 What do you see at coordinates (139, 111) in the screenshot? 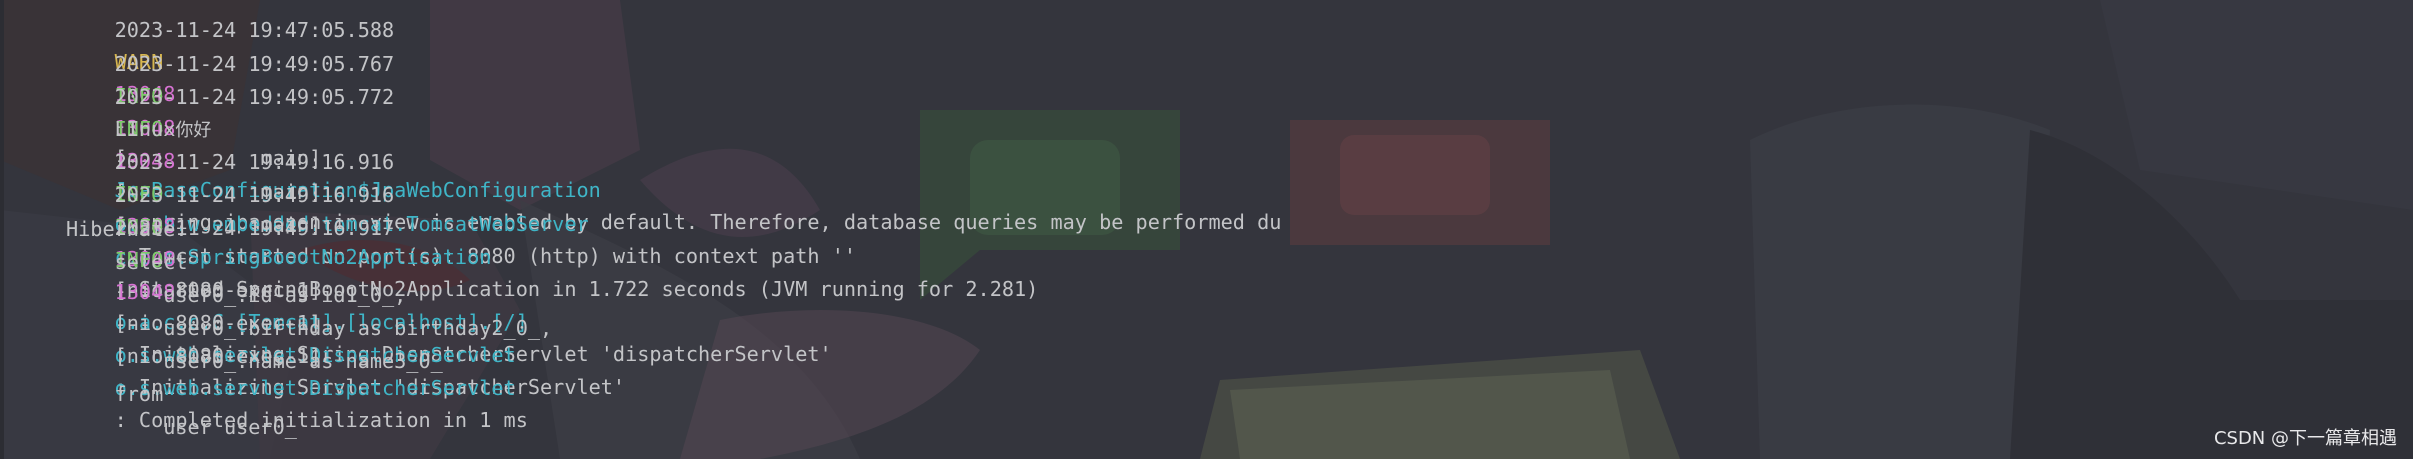
I see `stdout-line: LInux你好` at bounding box center [139, 111].